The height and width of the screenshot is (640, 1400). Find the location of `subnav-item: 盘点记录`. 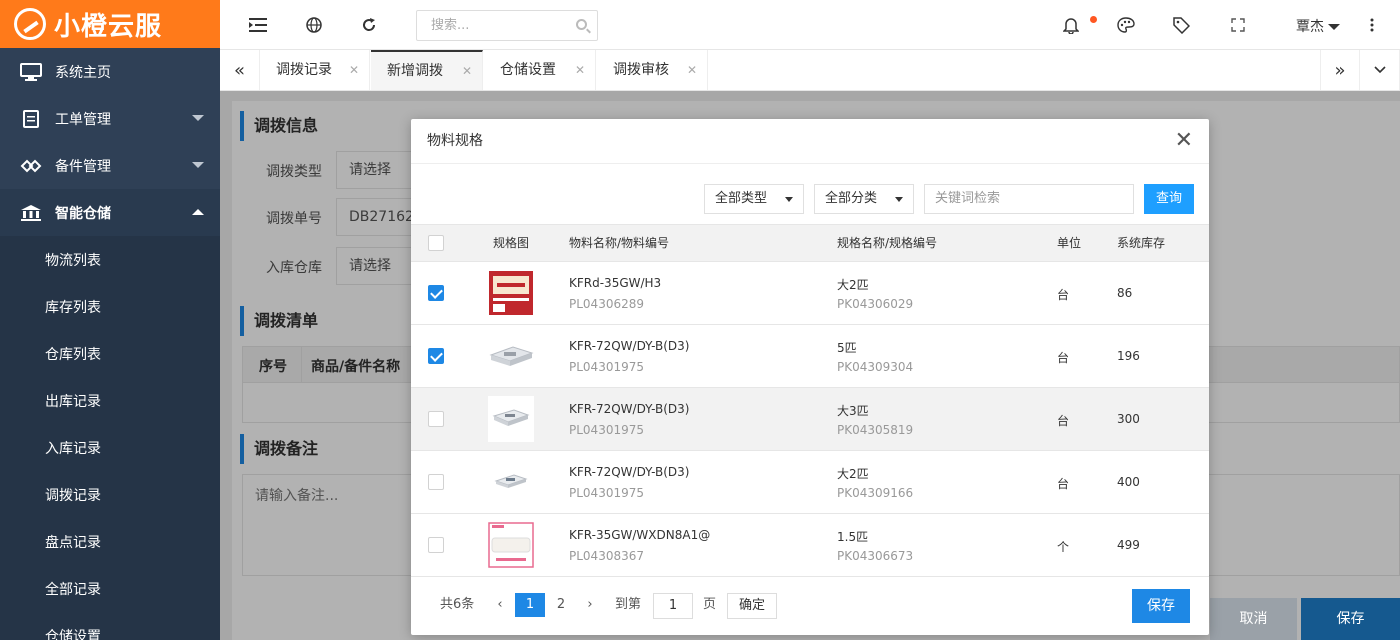

subnav-item: 盘点记录 is located at coordinates (110, 541).